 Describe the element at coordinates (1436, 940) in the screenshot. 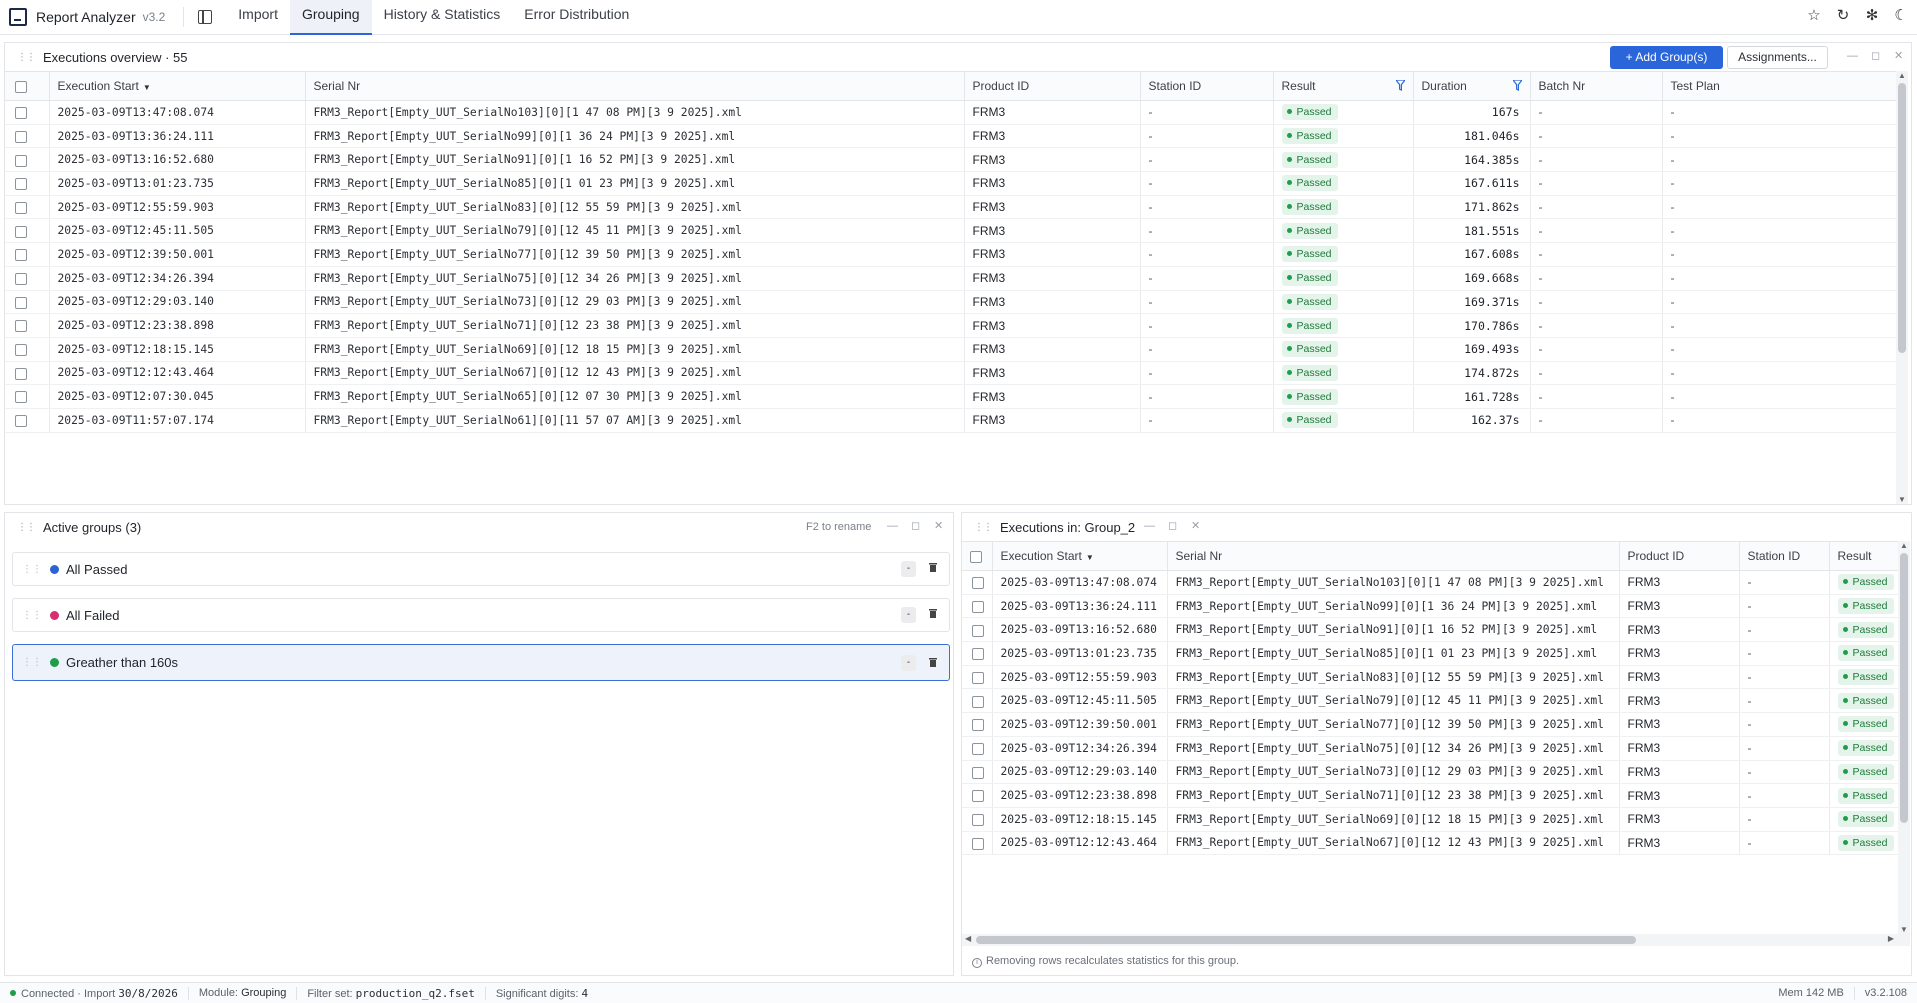

I see `group-scrollbar-horizontal: ◀ ▶` at that location.